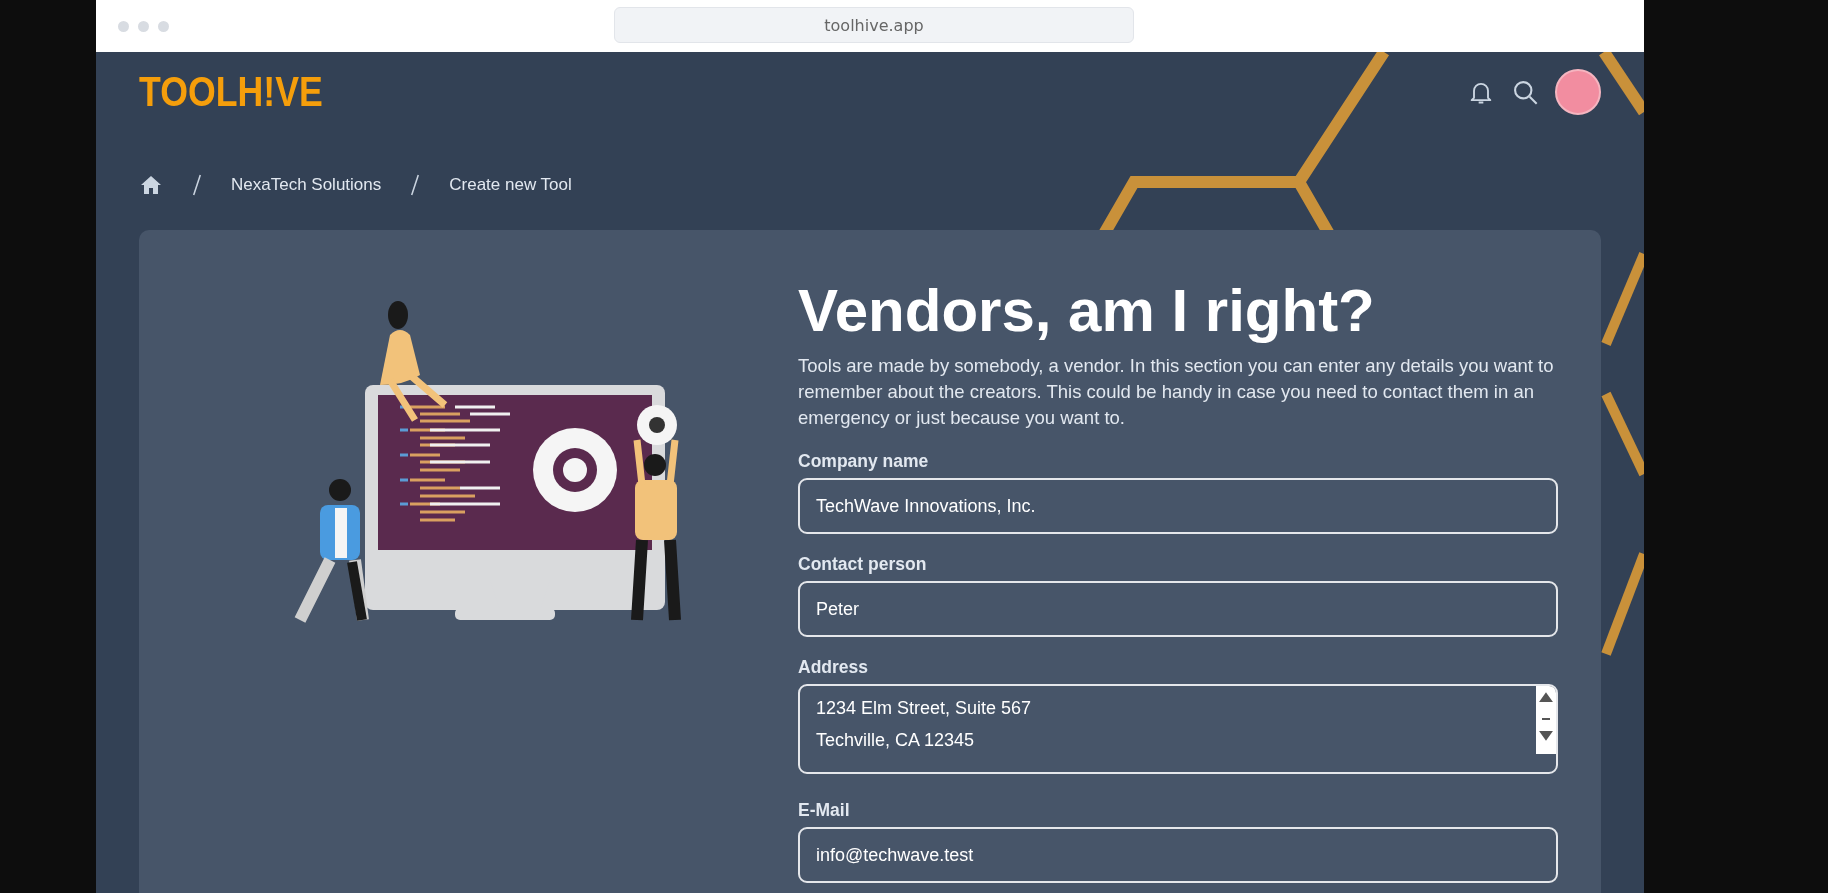  What do you see at coordinates (824, 810) in the screenshot?
I see `field-label: E-Mail` at bounding box center [824, 810].